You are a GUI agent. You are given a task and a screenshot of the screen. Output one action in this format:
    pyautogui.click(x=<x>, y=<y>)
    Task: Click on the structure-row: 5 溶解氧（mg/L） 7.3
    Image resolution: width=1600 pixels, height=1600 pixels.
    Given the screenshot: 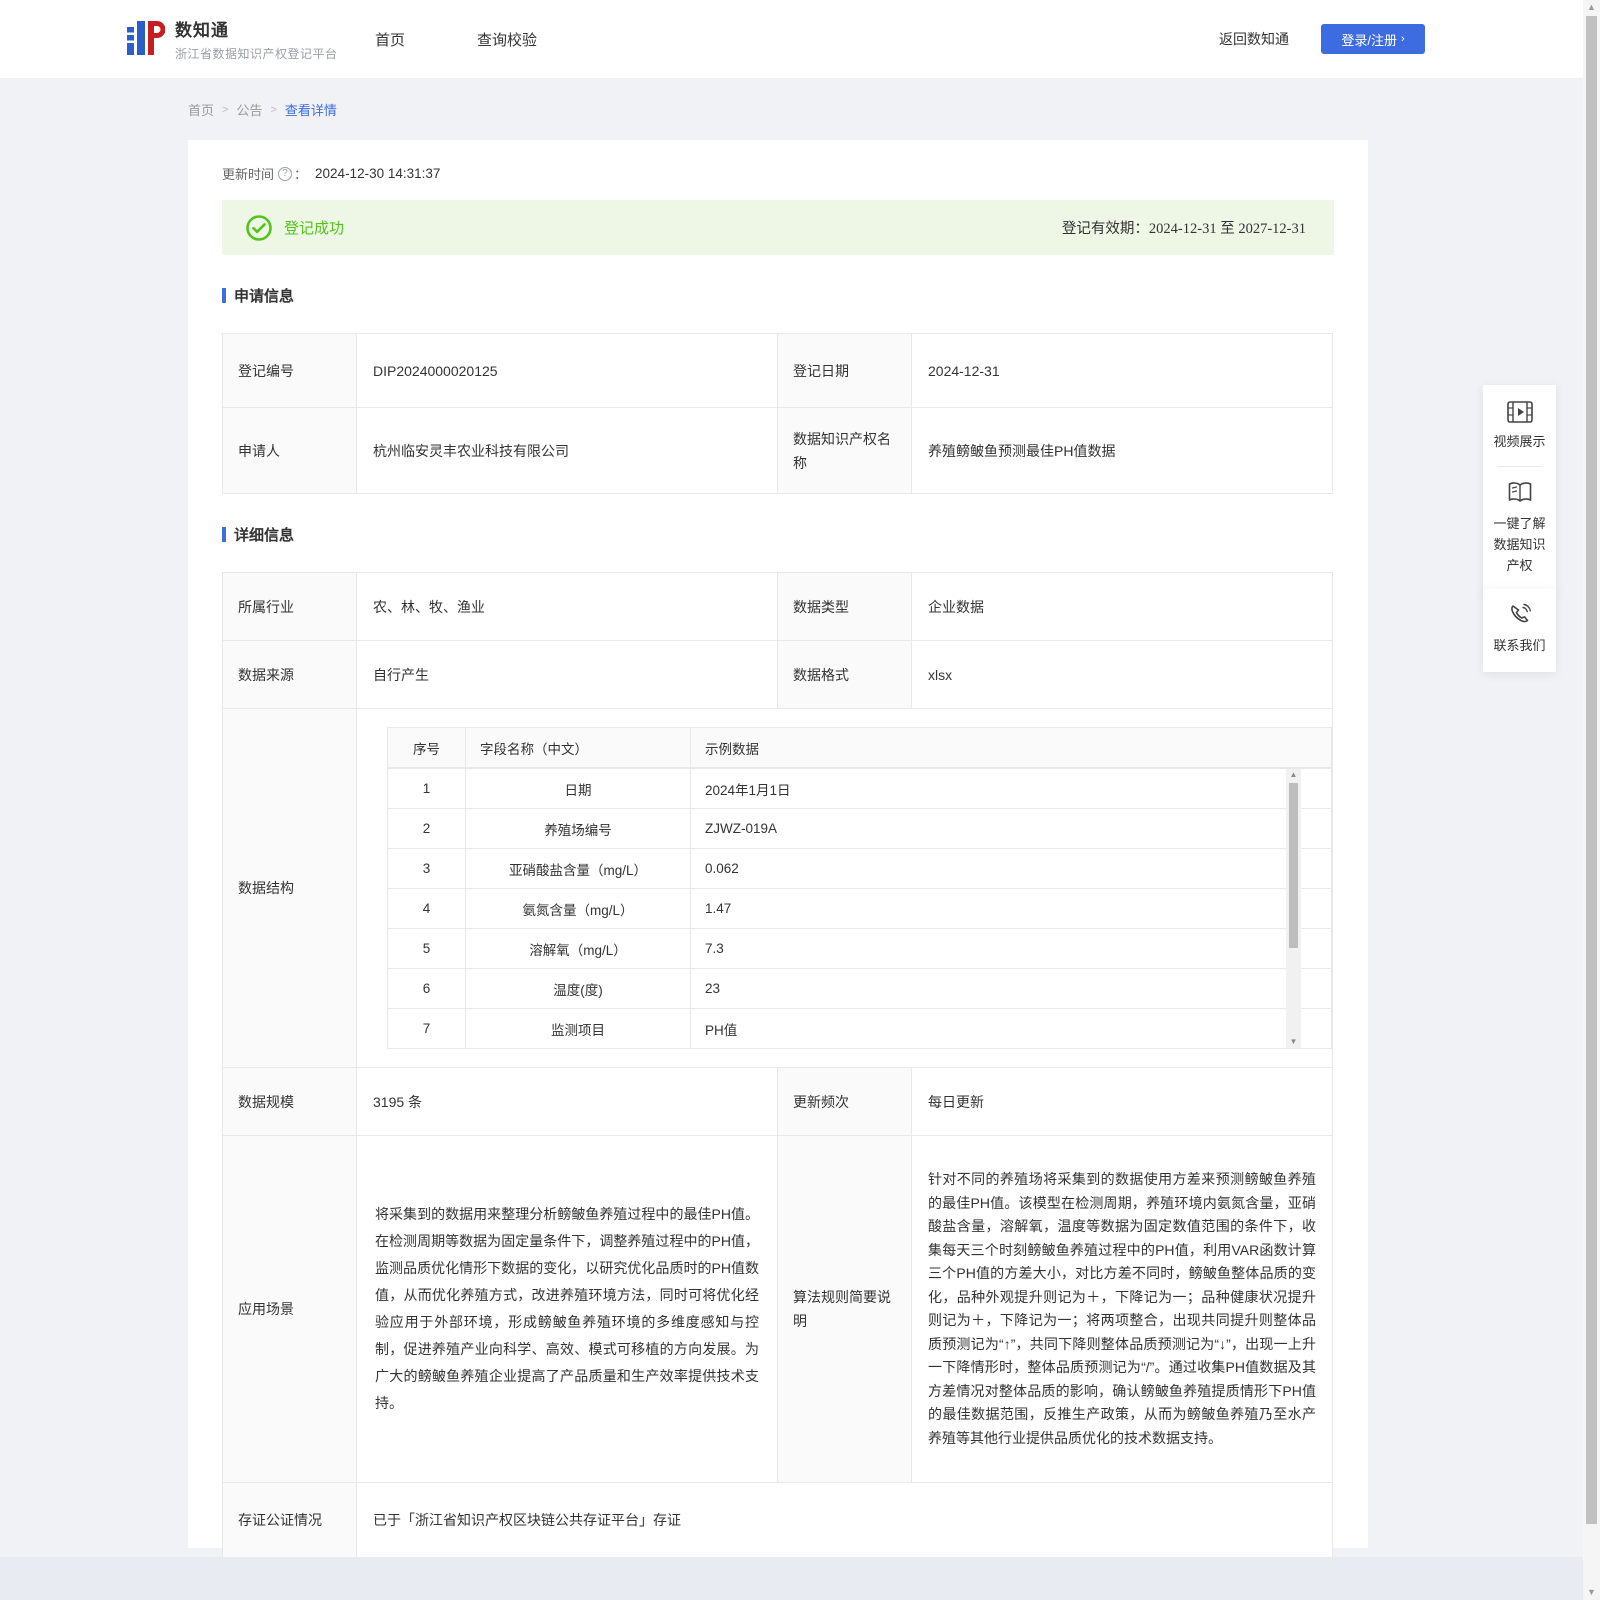 What is the action you would take?
    pyautogui.click(x=859, y=948)
    